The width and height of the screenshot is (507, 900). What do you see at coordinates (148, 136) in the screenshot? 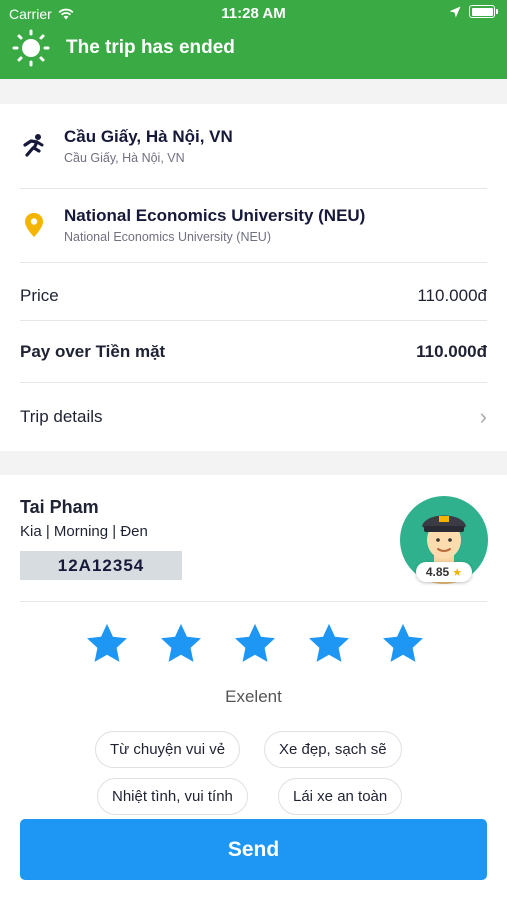
I see `pickup-name: Cầu Giấy, Hà Nội, VN` at bounding box center [148, 136].